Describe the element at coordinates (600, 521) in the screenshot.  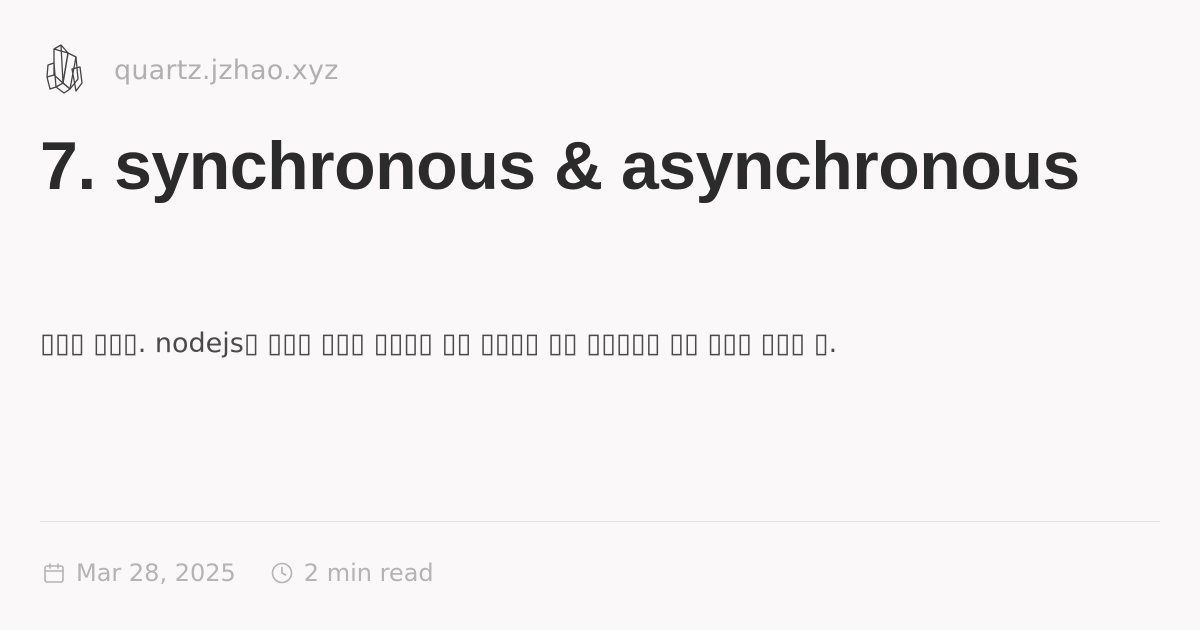
I see `divider` at that location.